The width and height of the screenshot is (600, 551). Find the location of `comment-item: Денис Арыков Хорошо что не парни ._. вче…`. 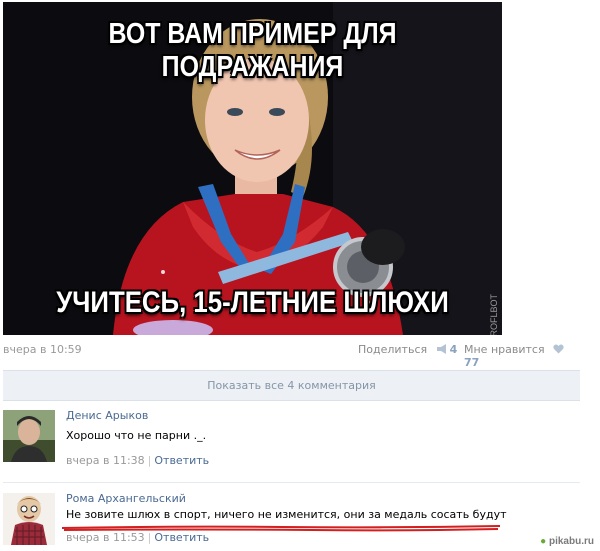

comment-item: Денис Арыков Хорошо что не парни ._. вче… is located at coordinates (291, 440).